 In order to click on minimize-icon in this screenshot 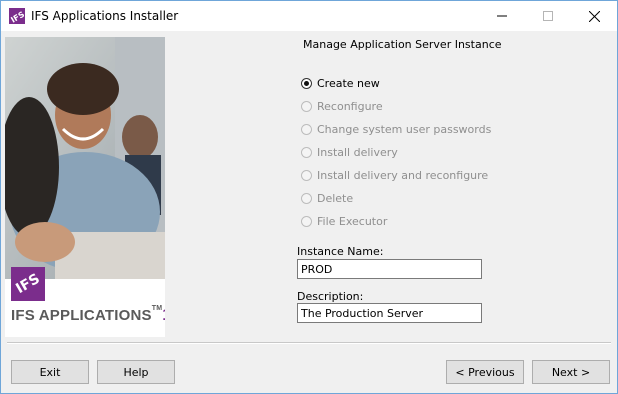, I will do `click(502, 16)`.